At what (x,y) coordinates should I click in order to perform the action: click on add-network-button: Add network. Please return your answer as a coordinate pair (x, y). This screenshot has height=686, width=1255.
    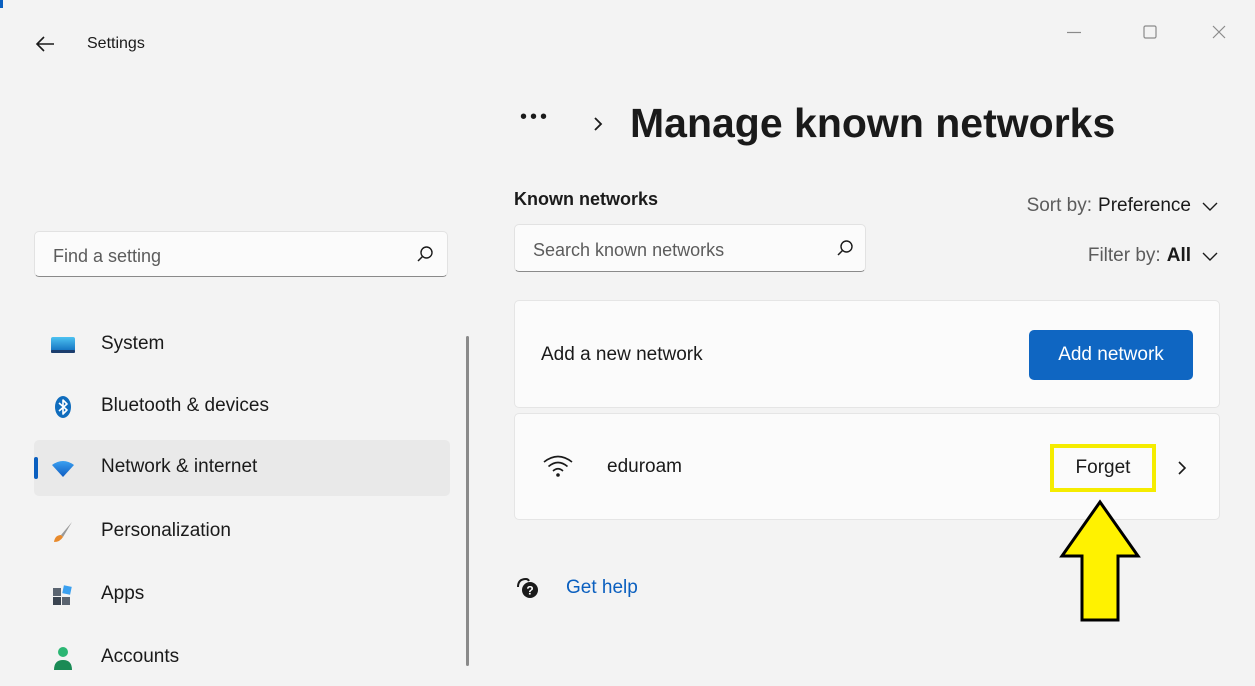
    Looking at the image, I should click on (1111, 355).